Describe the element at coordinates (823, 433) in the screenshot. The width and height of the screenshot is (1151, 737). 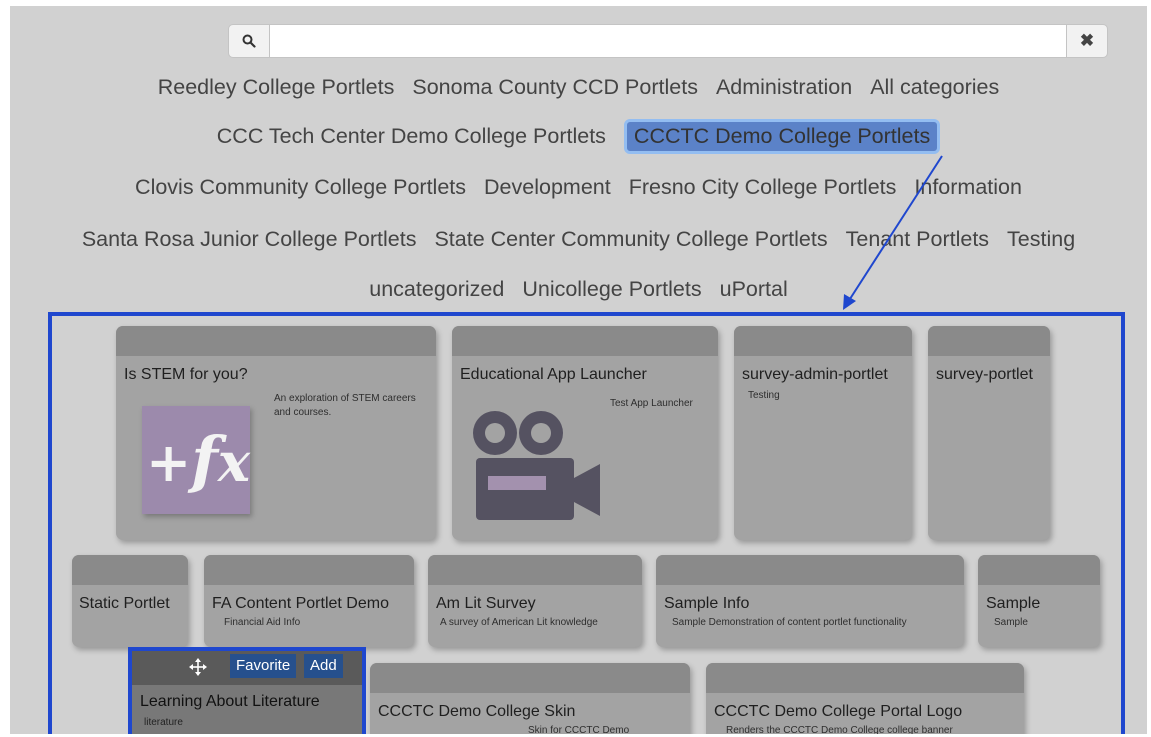
I see `portlet-tile-survey-admin: survey-admin-portlet Testing` at that location.